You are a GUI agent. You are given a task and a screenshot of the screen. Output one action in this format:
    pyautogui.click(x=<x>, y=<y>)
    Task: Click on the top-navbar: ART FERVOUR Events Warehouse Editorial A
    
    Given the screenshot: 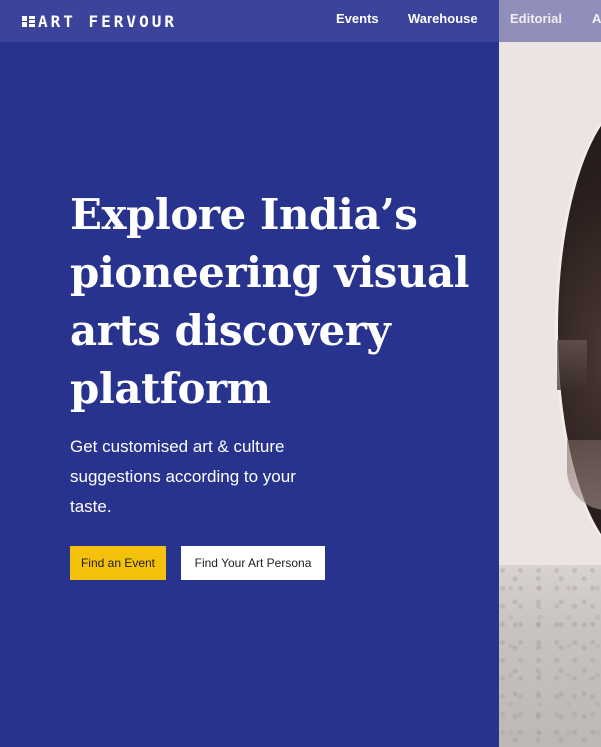 What is the action you would take?
    pyautogui.click(x=300, y=21)
    